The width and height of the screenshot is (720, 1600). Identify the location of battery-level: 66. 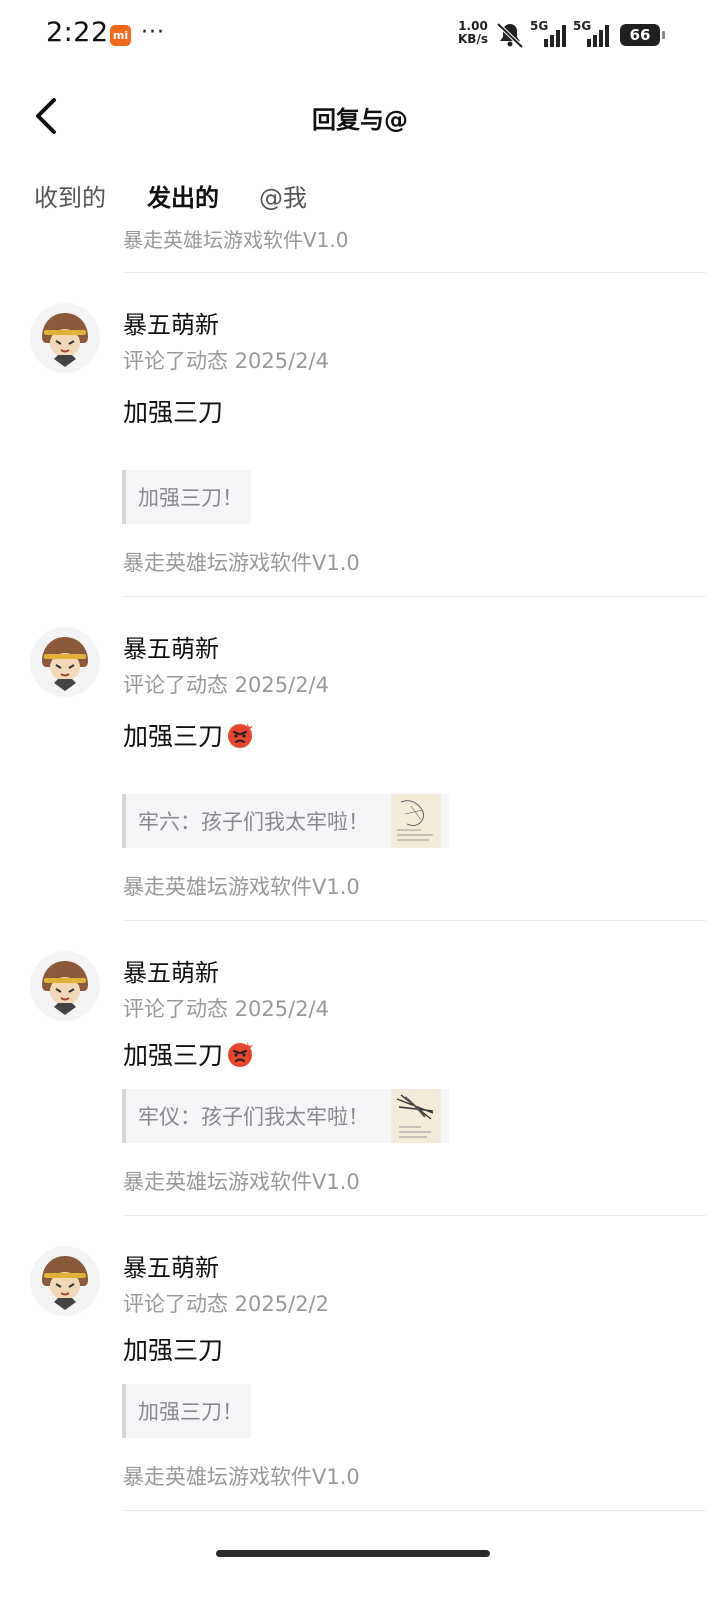
(640, 35).